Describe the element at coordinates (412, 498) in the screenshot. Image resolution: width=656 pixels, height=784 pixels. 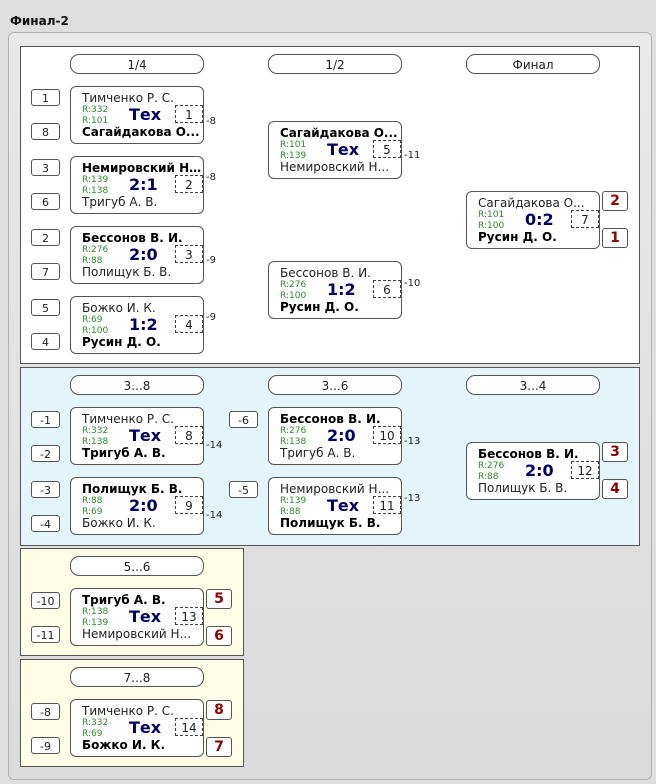
I see `loser-link-label: -13` at that location.